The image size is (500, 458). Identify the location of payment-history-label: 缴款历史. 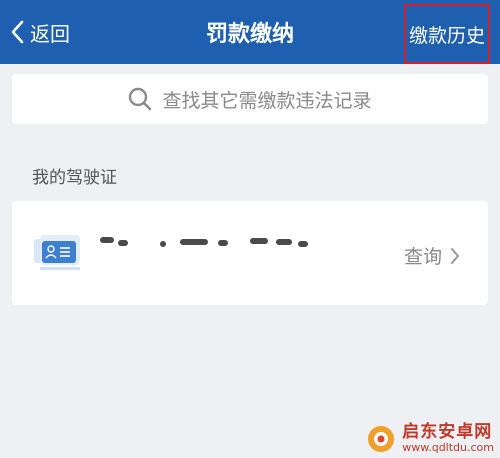
(446, 35).